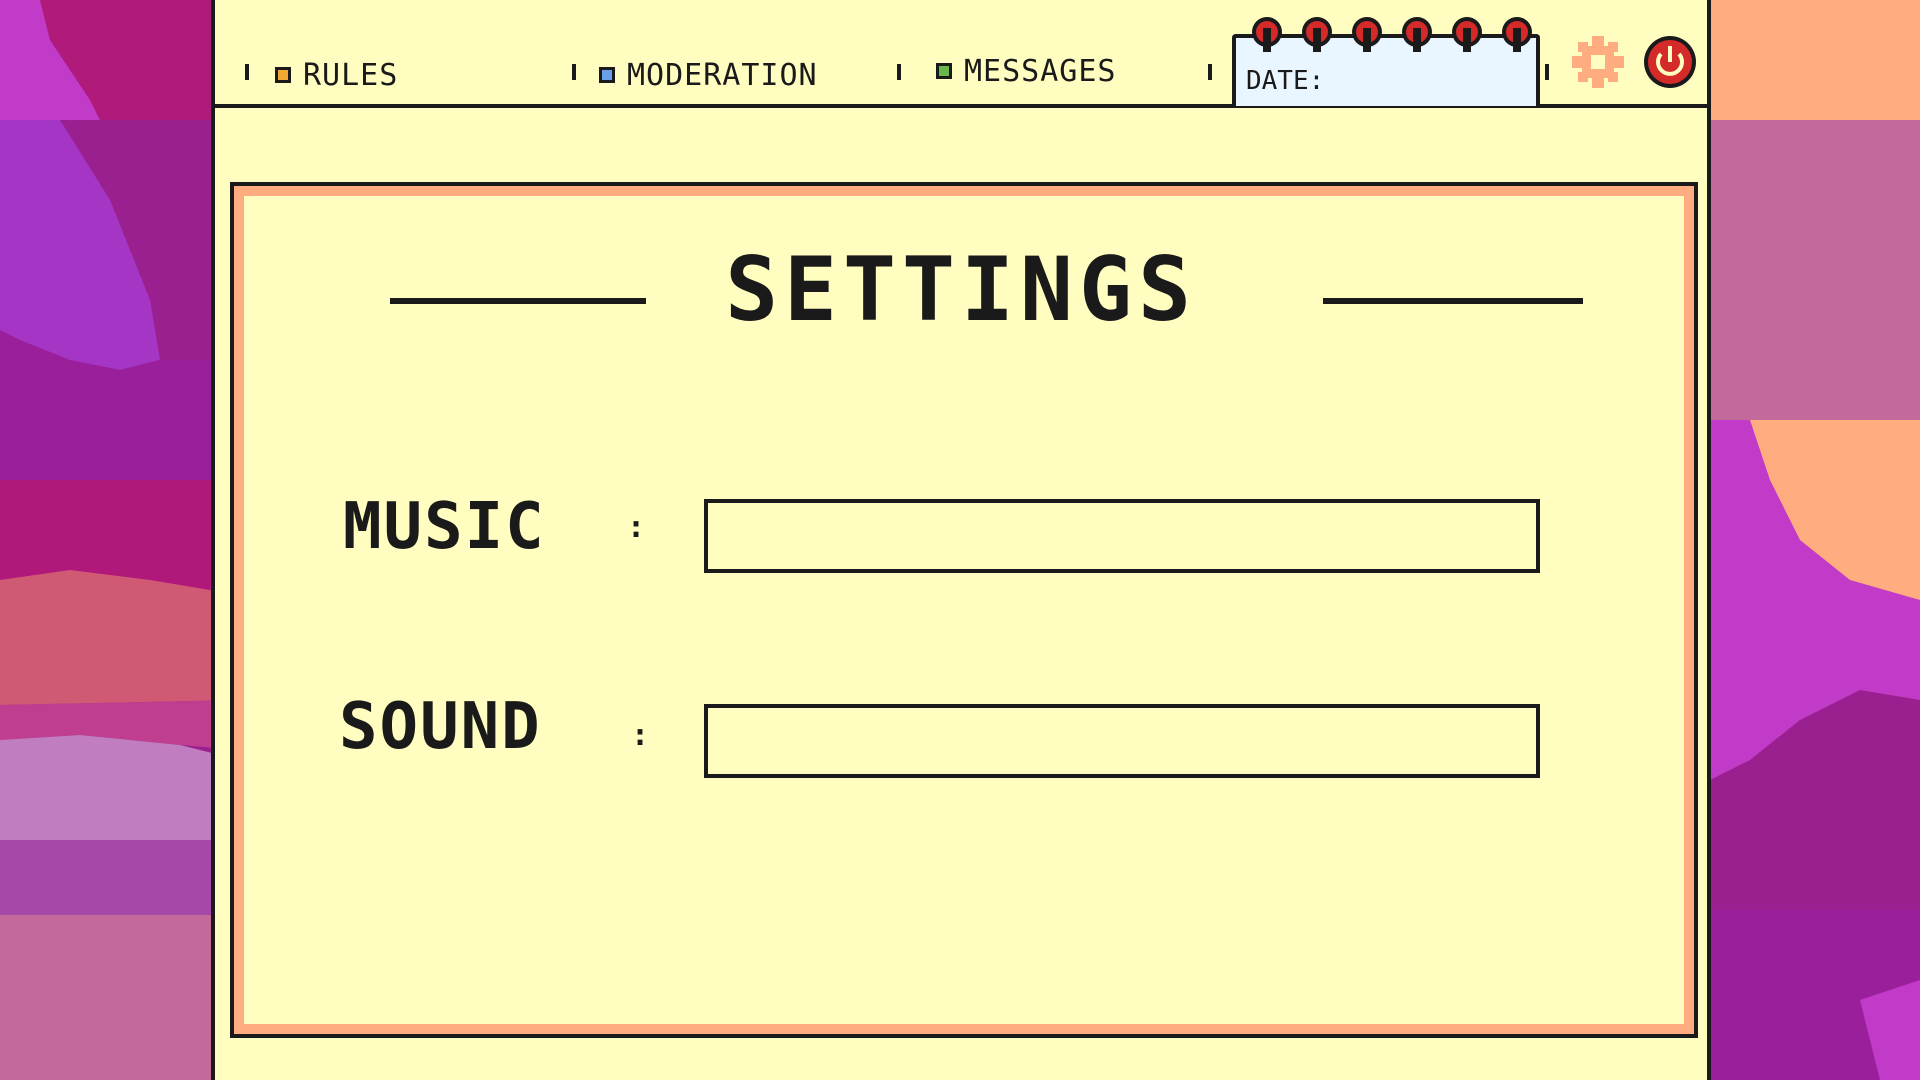 The image size is (1920, 1080). I want to click on background-right, so click(1815, 540).